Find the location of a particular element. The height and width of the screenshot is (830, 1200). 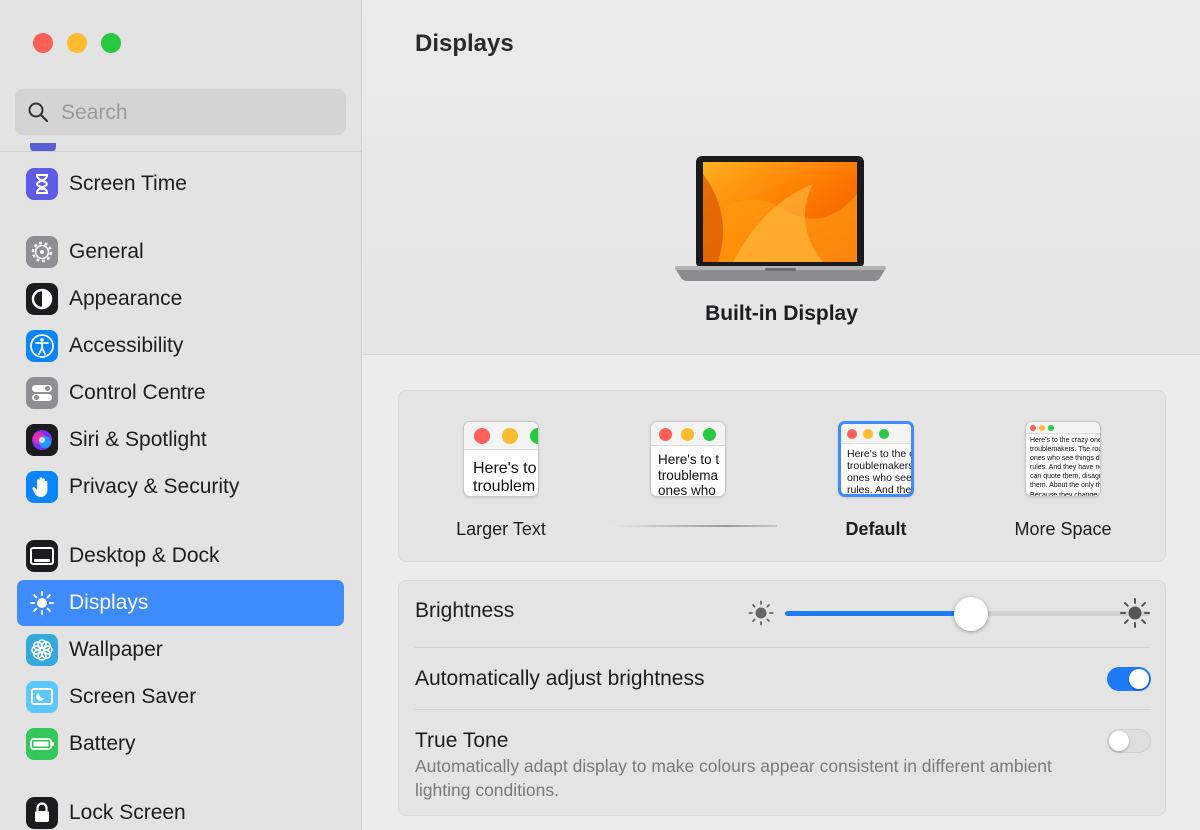

sidebar-item-label: Accessibility is located at coordinates (126, 345).